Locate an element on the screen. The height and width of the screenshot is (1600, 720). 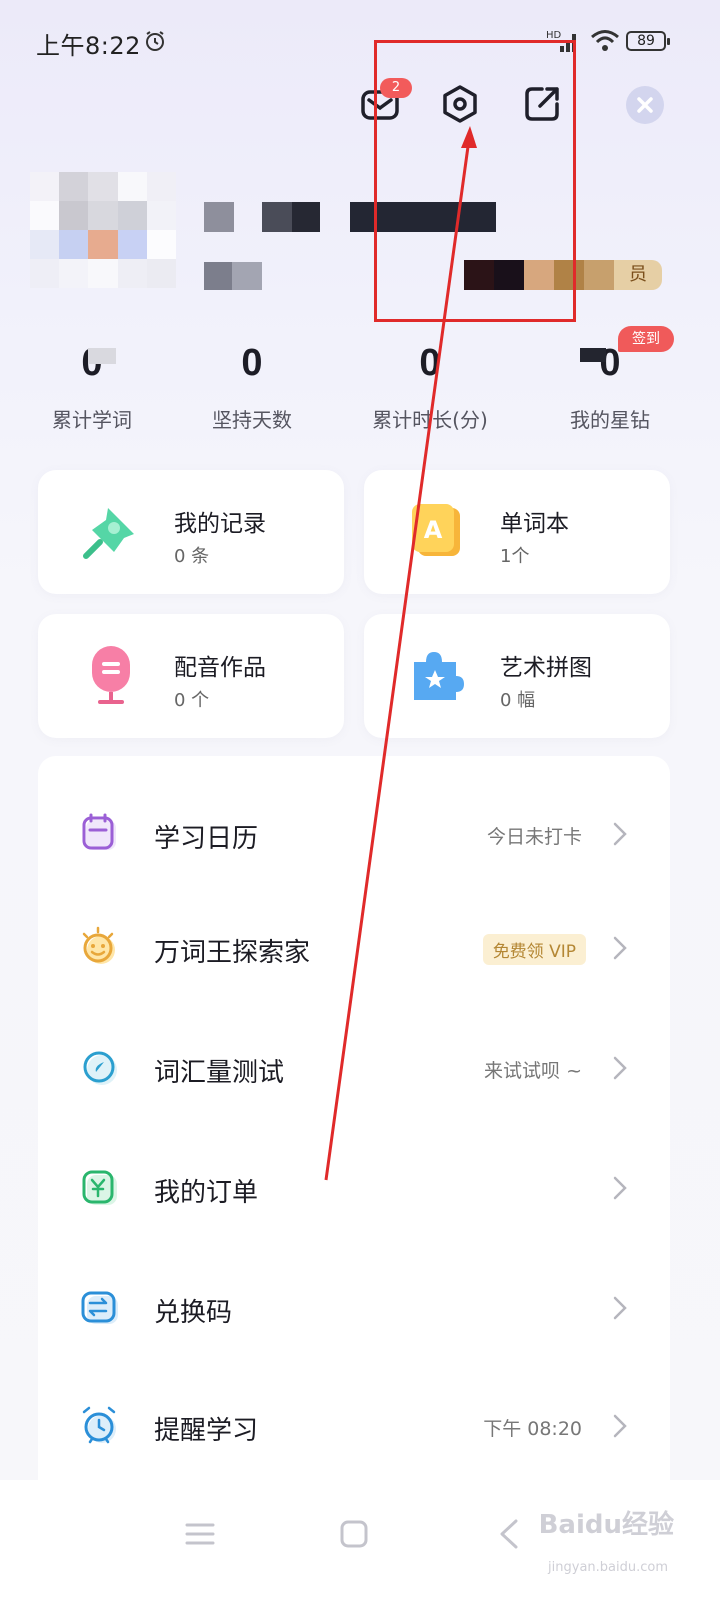
list-item-vocab-test: 词汇量测试 来试试呗 ~ is located at coordinates (354, 1068).